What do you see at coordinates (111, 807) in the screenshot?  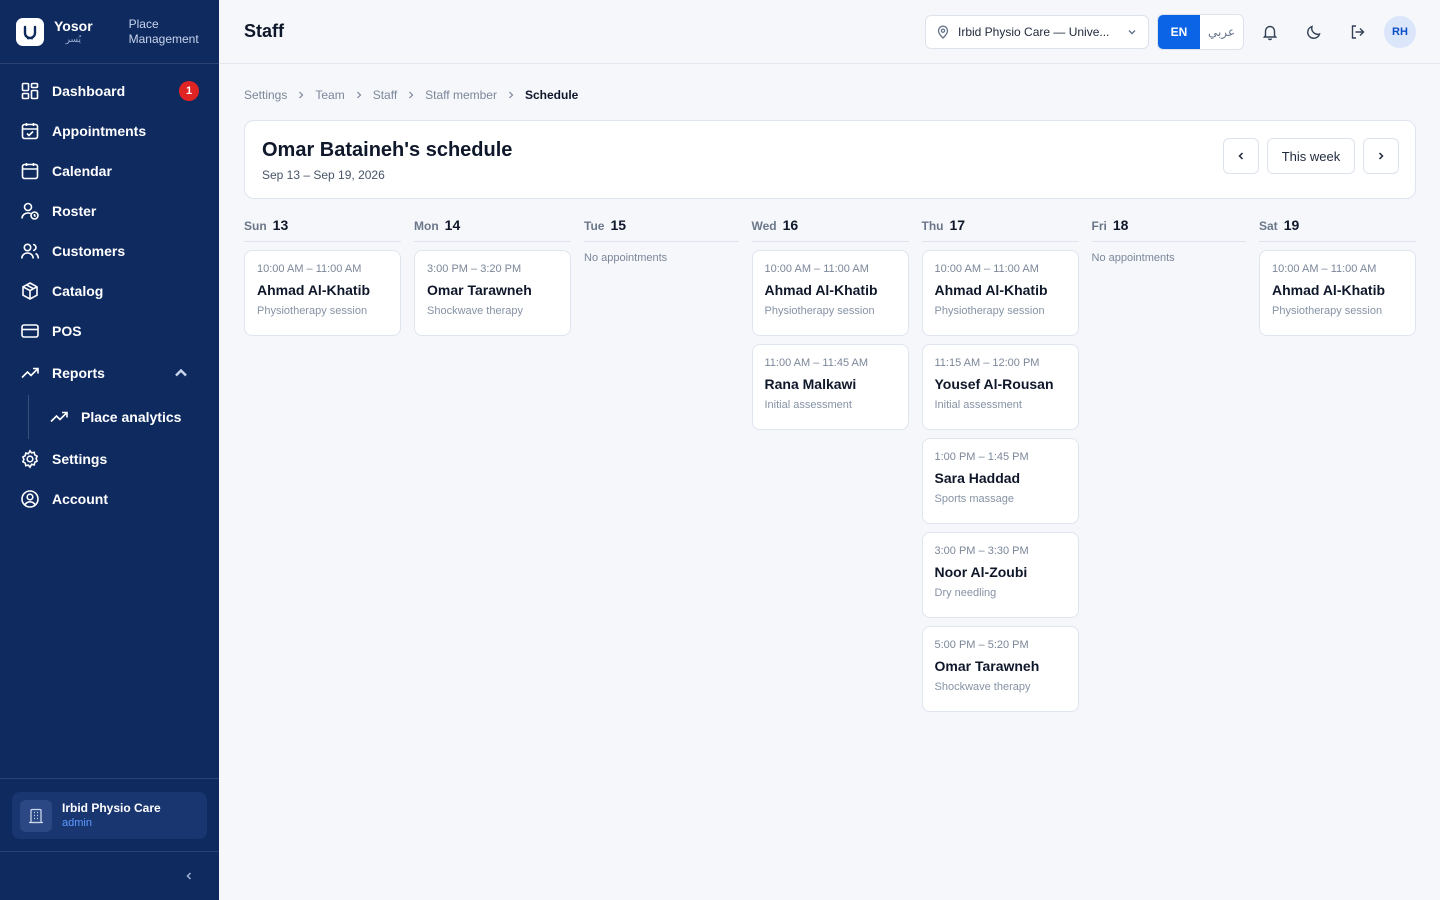 I see `place-name: Irbid Physio Care` at bounding box center [111, 807].